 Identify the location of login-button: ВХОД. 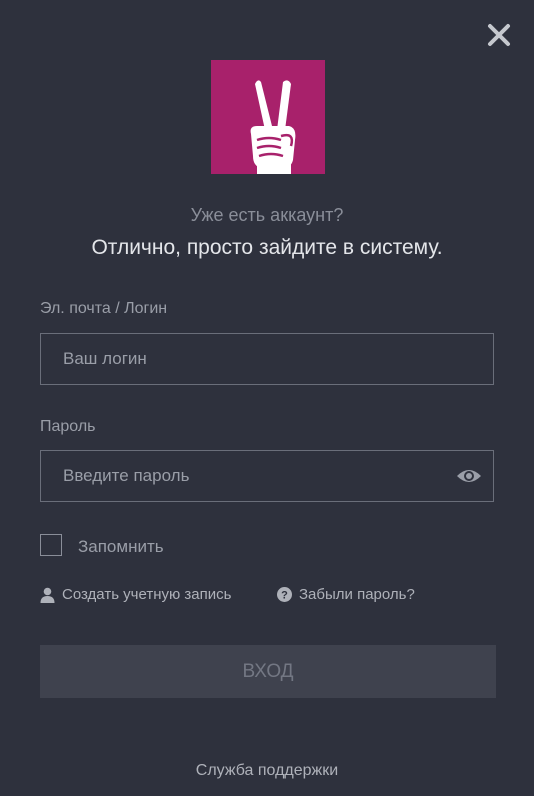
(268, 671).